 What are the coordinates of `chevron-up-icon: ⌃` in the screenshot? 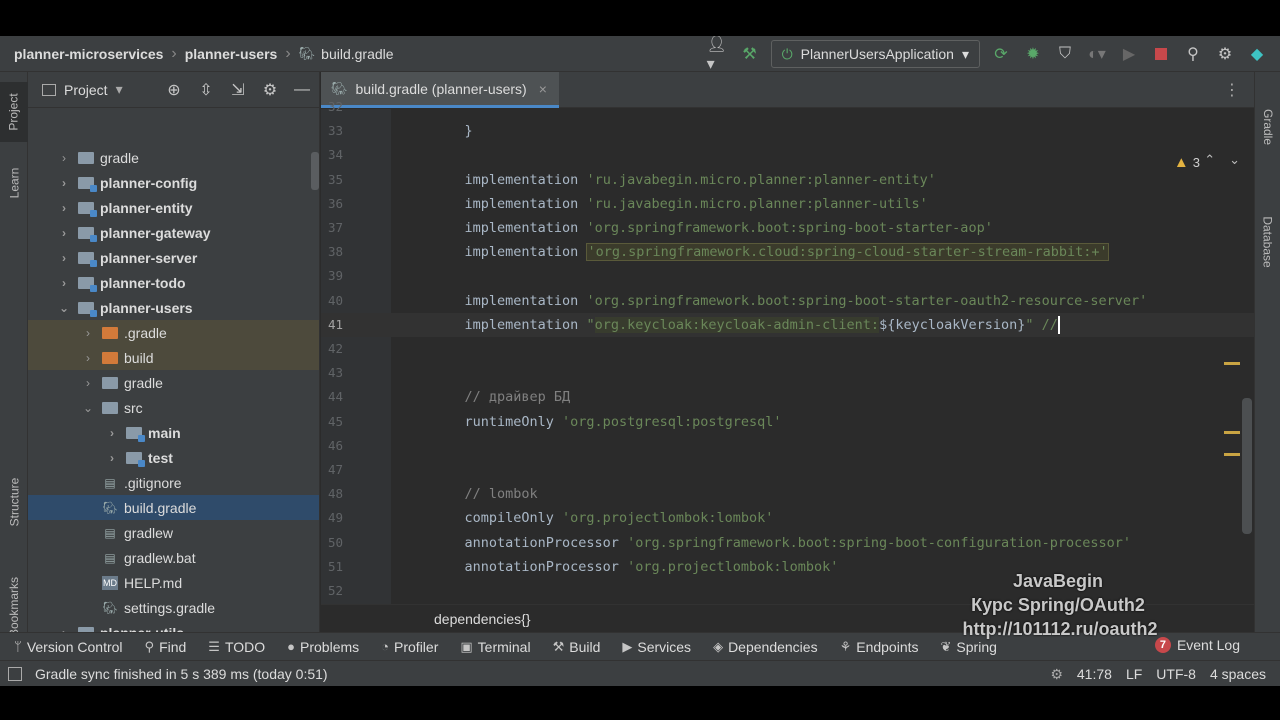 It's located at (1209, 160).